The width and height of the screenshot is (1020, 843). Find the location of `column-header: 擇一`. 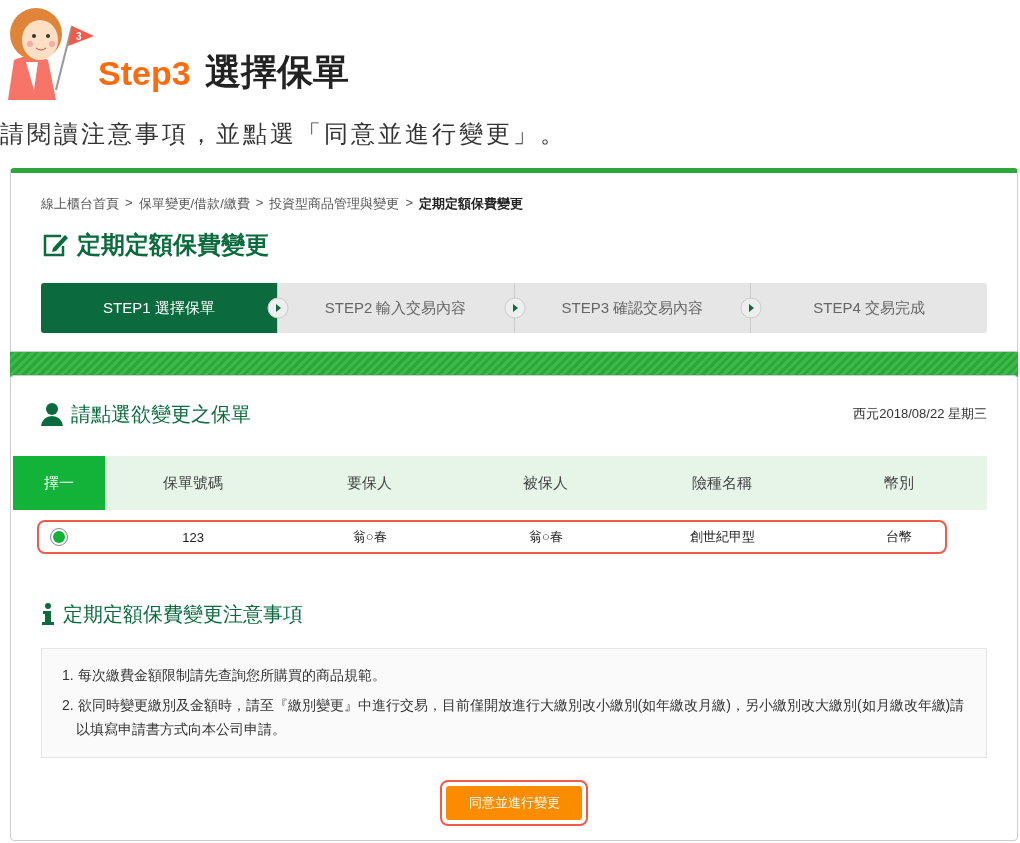

column-header: 擇一 is located at coordinates (59, 483).